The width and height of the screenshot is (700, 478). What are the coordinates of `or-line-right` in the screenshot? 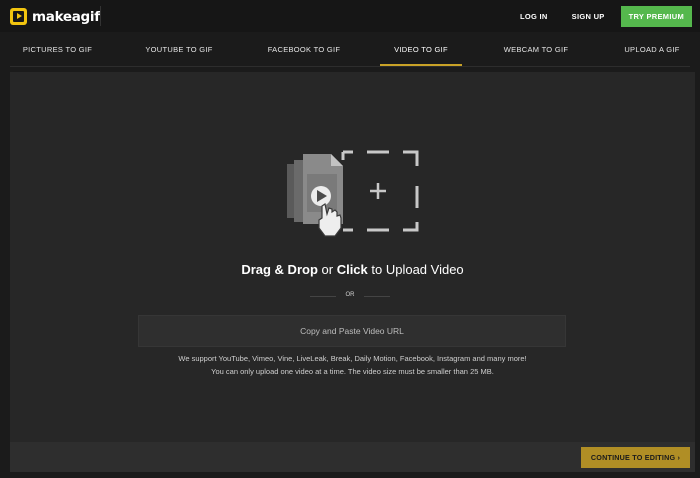 It's located at (377, 296).